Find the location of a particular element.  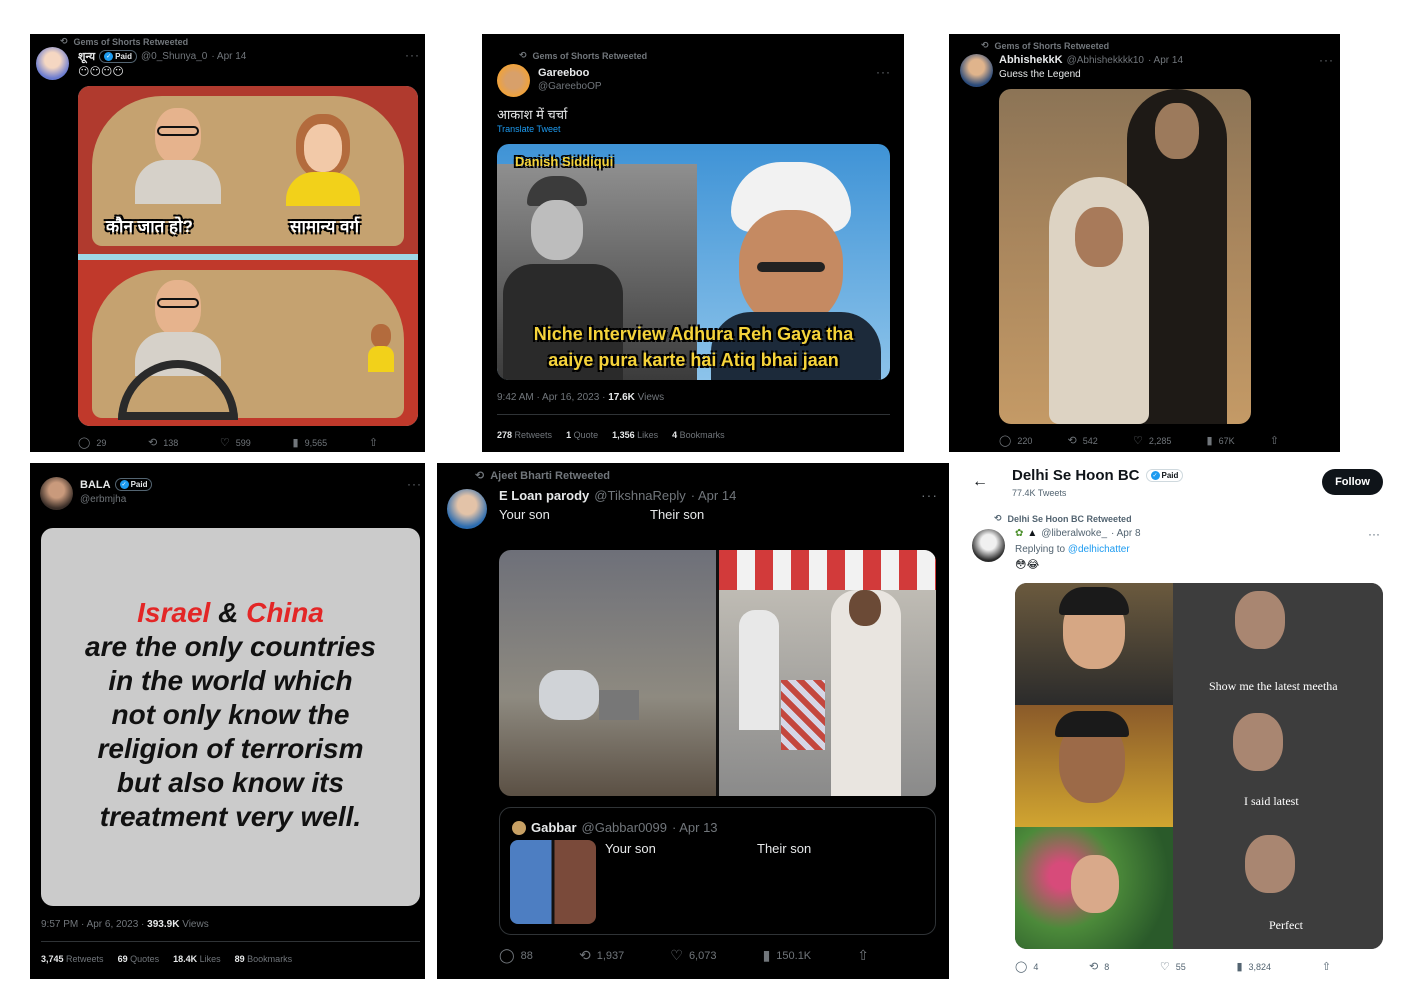

quotes-stat: 1 Quote is located at coordinates (582, 435).